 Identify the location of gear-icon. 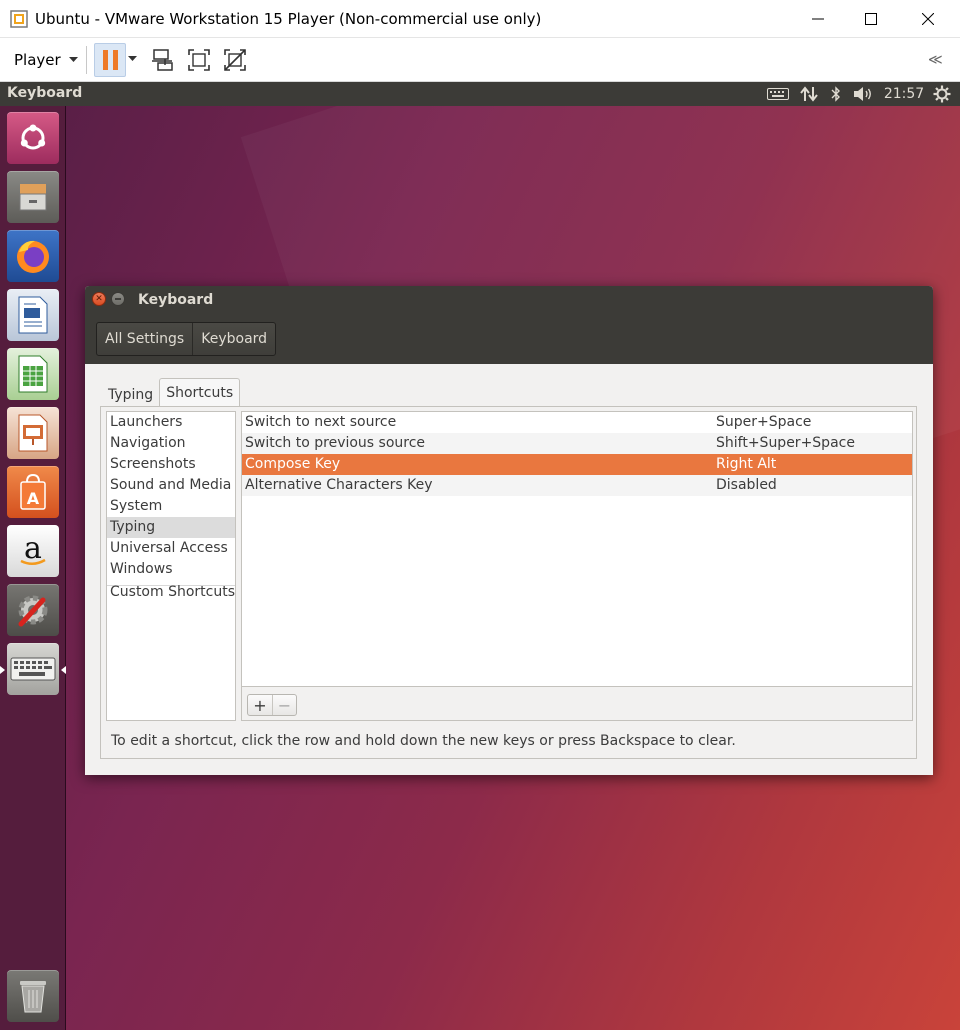
(942, 94).